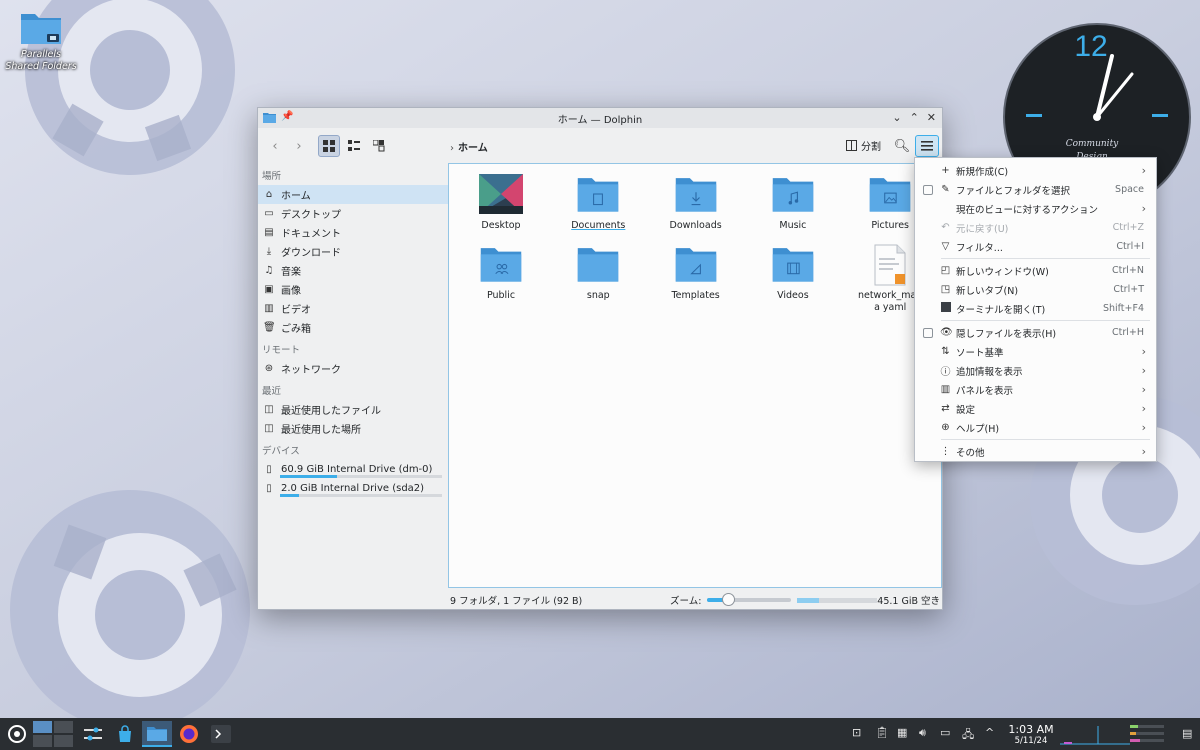  Describe the element at coordinates (353, 409) in the screenshot. I see `sidebar-item: ◫ 最近使用したファイル` at that location.